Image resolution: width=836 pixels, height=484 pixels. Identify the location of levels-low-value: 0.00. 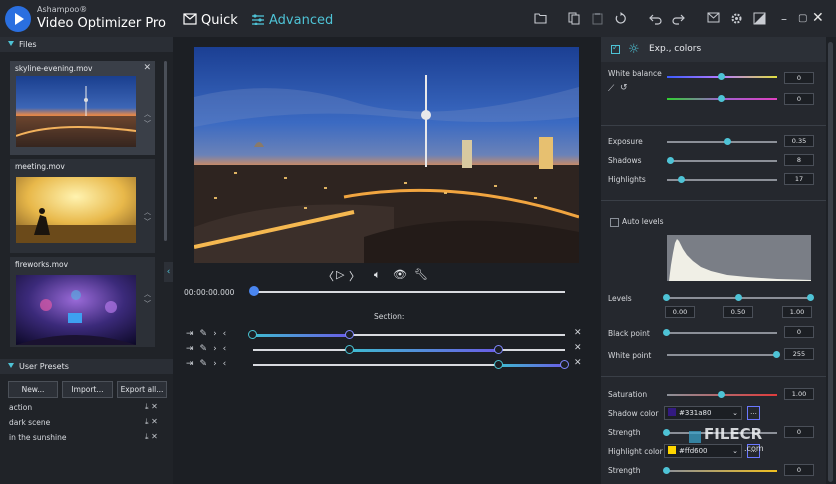
(680, 312).